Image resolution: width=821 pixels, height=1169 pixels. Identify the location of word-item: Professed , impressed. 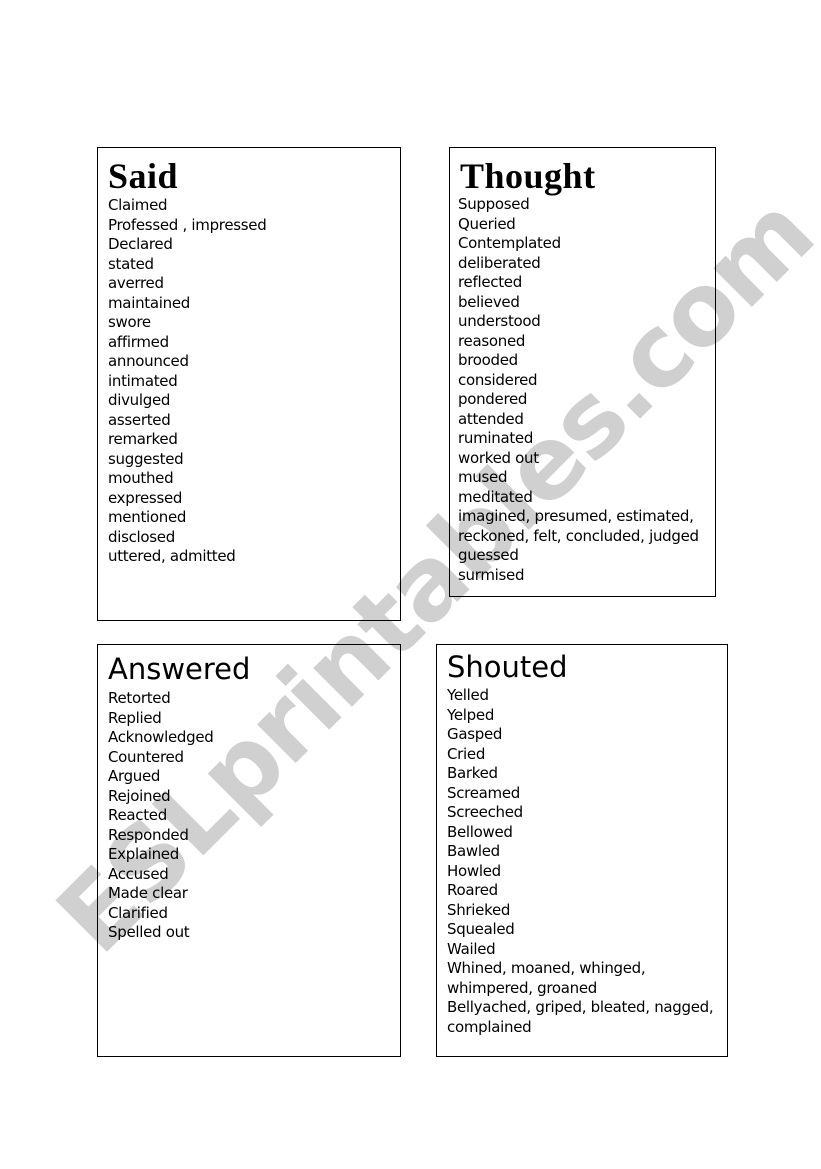
(187, 224).